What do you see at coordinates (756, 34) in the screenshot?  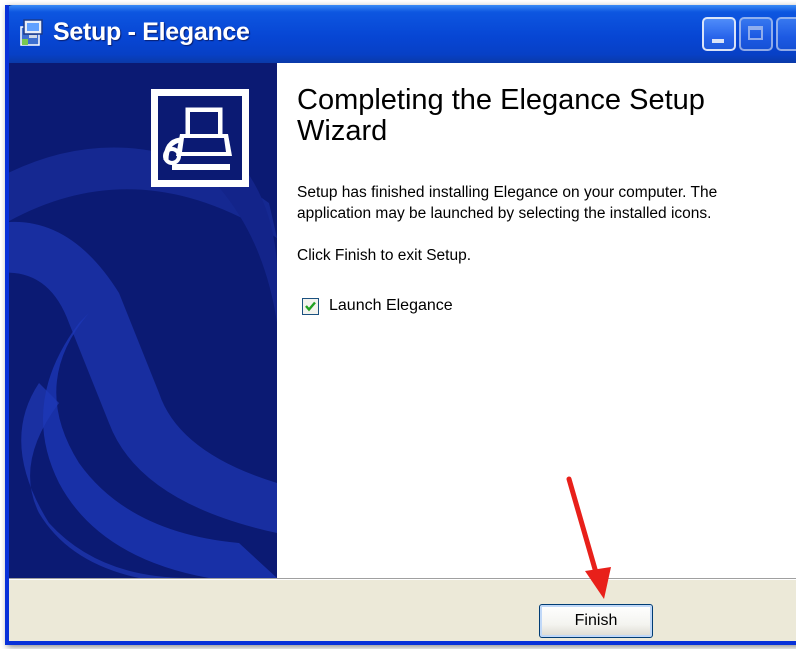 I see `maximize-button` at bounding box center [756, 34].